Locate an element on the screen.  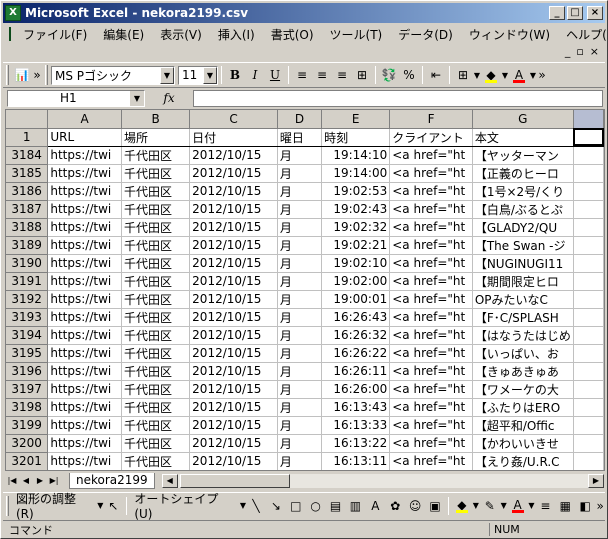
cell: 16:26:32 is located at coordinates (356, 335).